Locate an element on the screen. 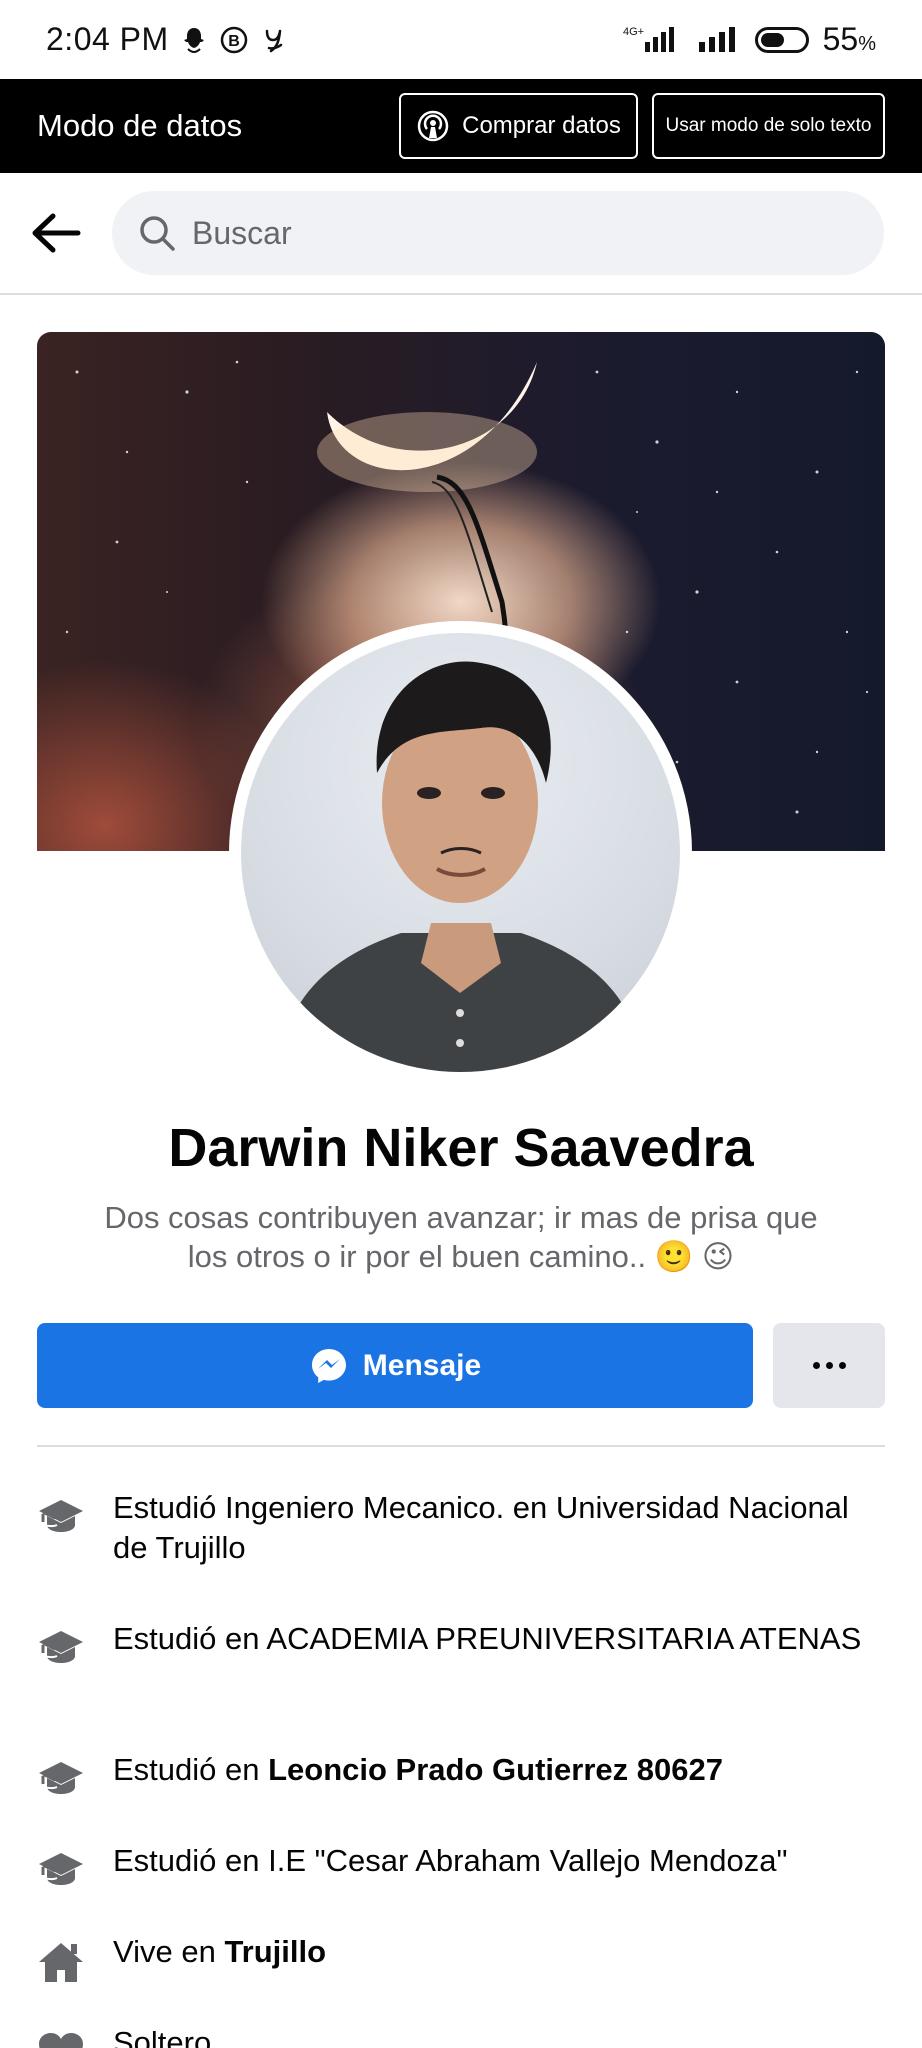 This screenshot has width=922, height=2048. messenger-icon is located at coordinates (328, 1365).